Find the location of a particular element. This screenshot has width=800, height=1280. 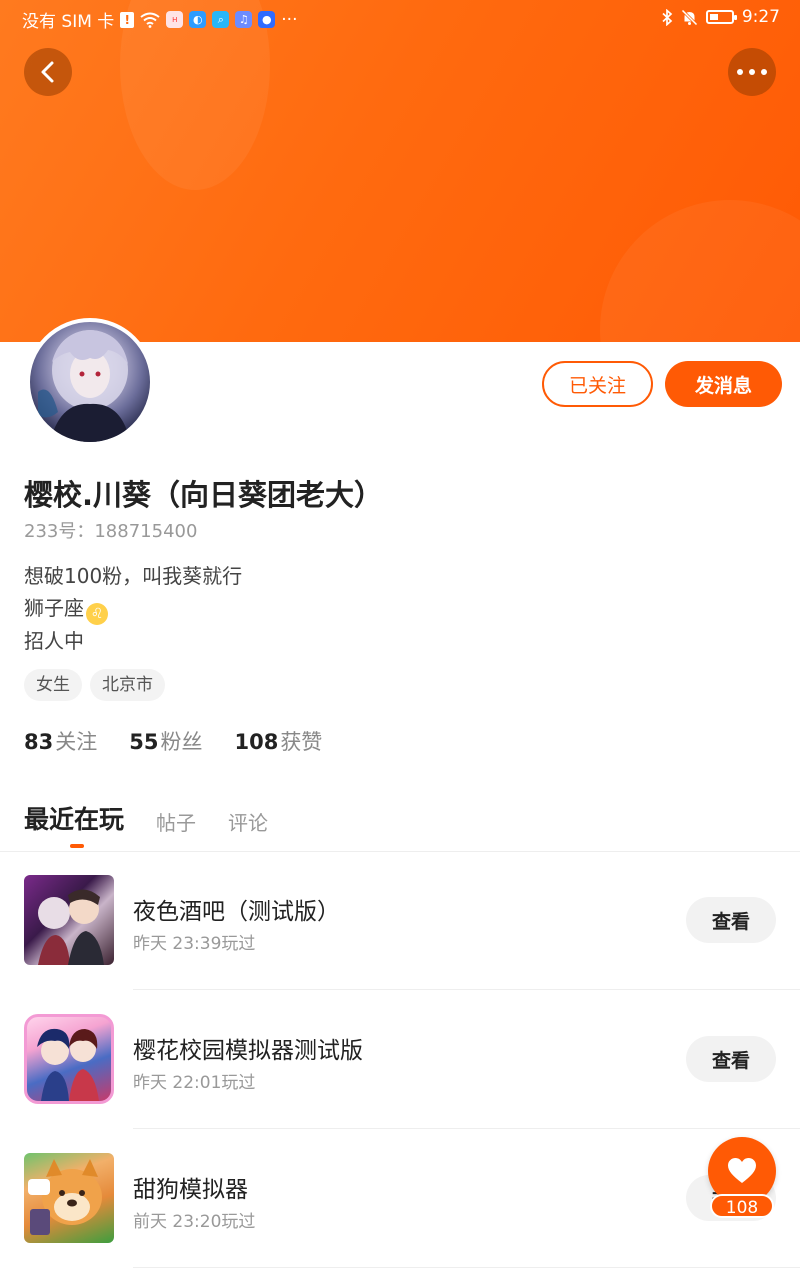

tab-posts: 帖子 is located at coordinates (176, 822).